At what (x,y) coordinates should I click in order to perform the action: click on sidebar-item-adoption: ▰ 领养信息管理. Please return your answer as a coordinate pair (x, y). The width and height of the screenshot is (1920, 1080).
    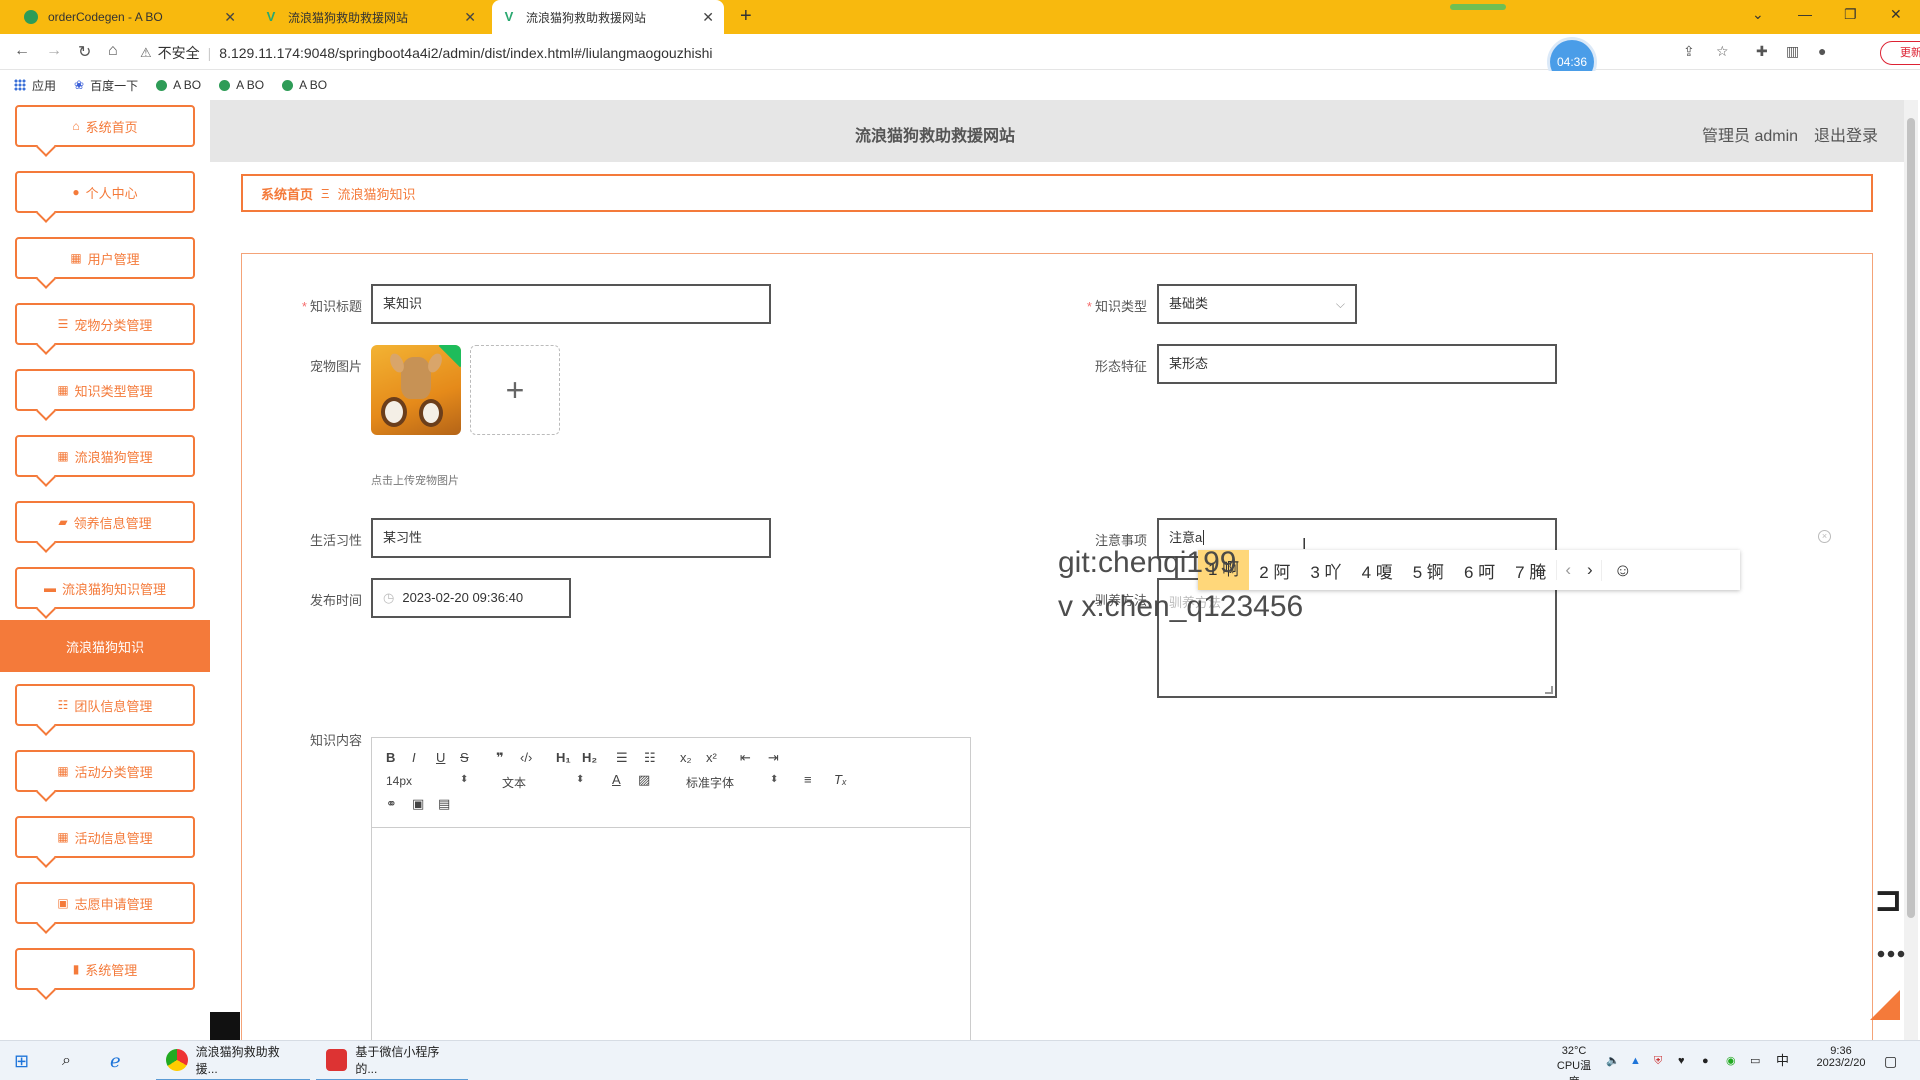
    Looking at the image, I should click on (105, 522).